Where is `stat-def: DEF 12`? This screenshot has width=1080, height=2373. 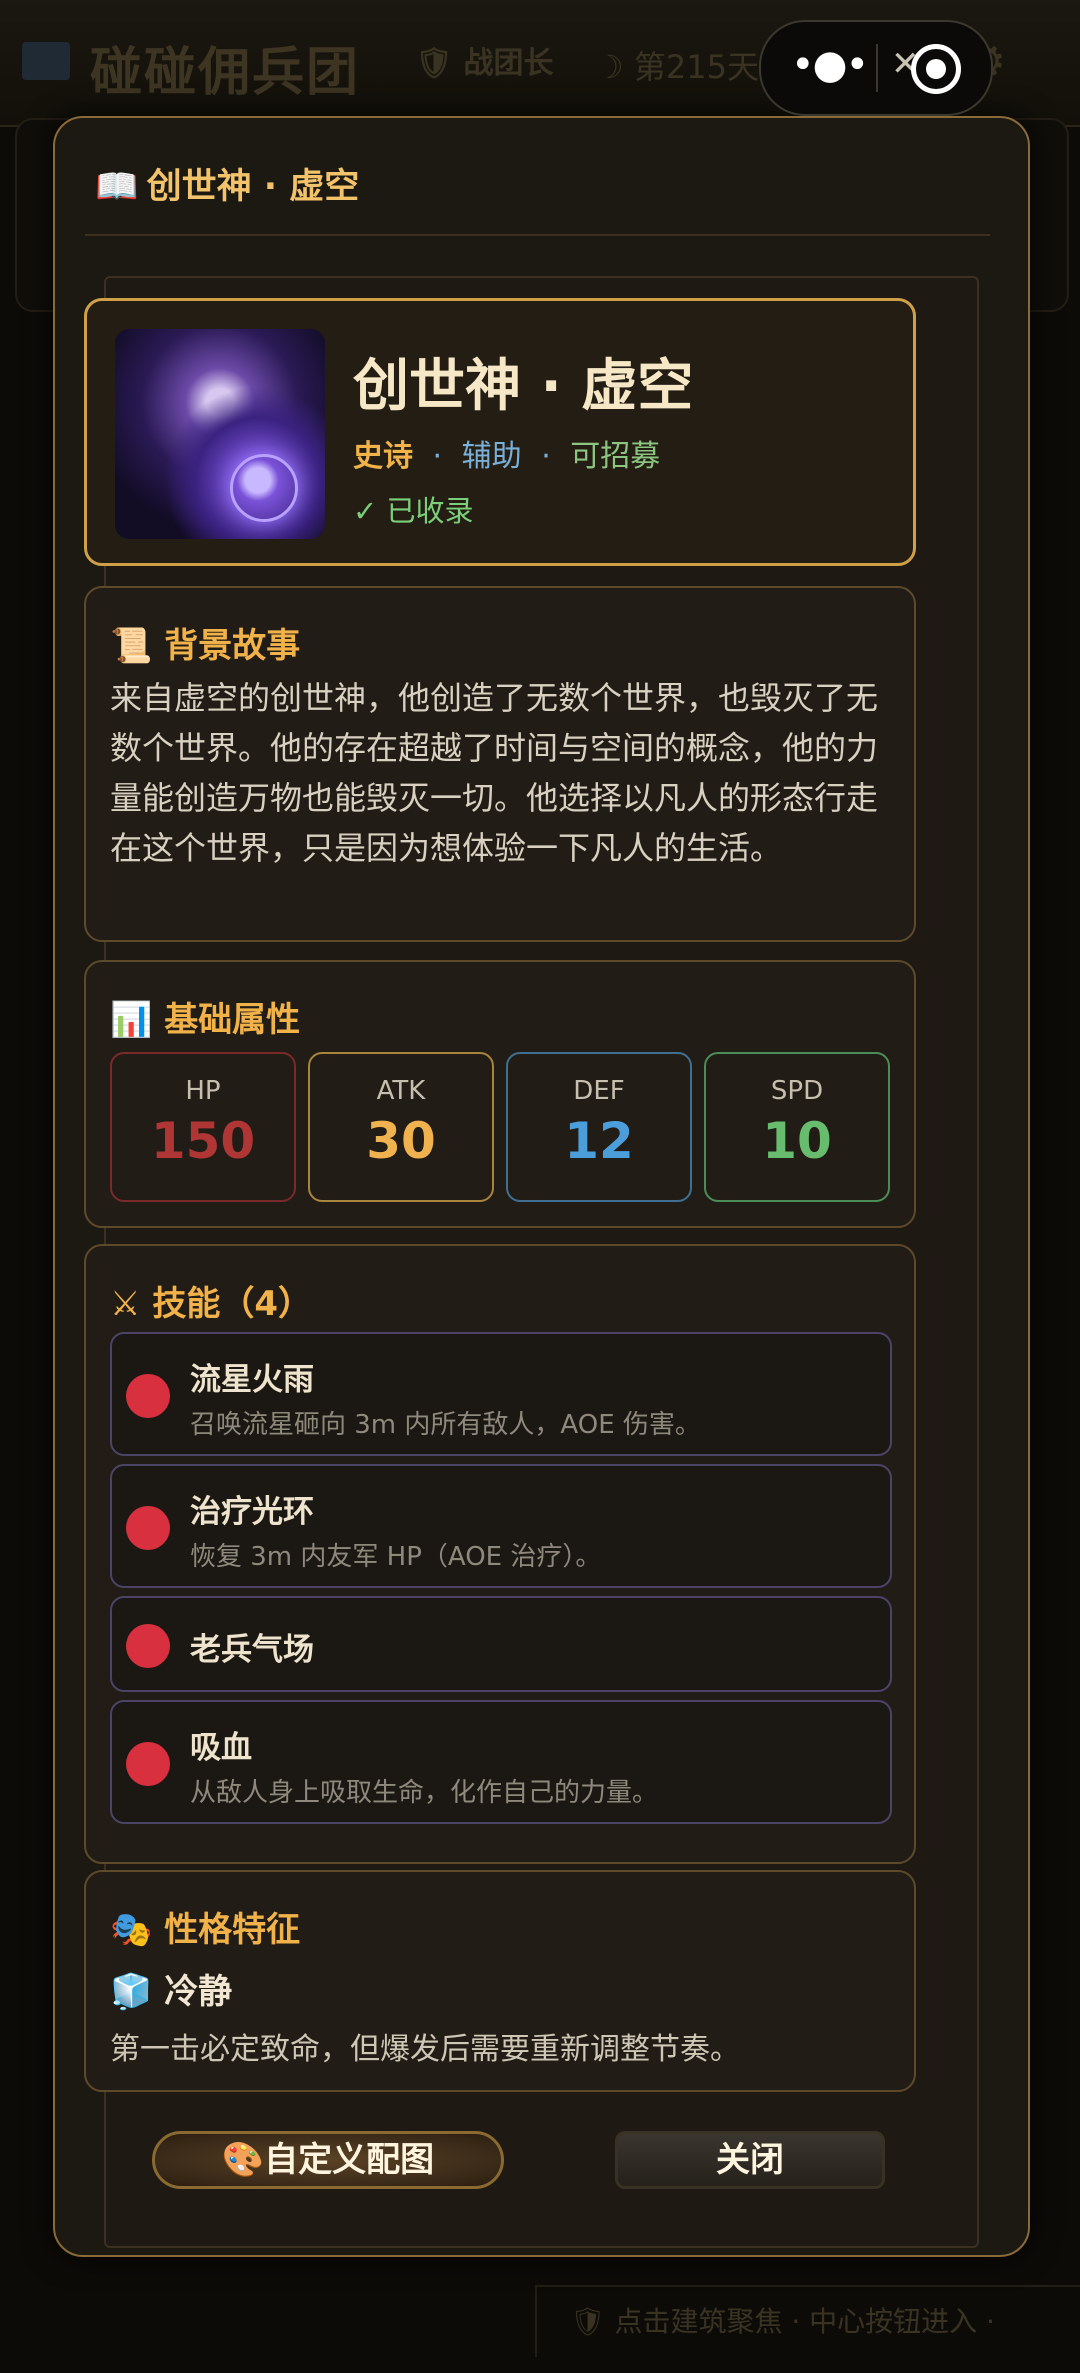 stat-def: DEF 12 is located at coordinates (599, 1127).